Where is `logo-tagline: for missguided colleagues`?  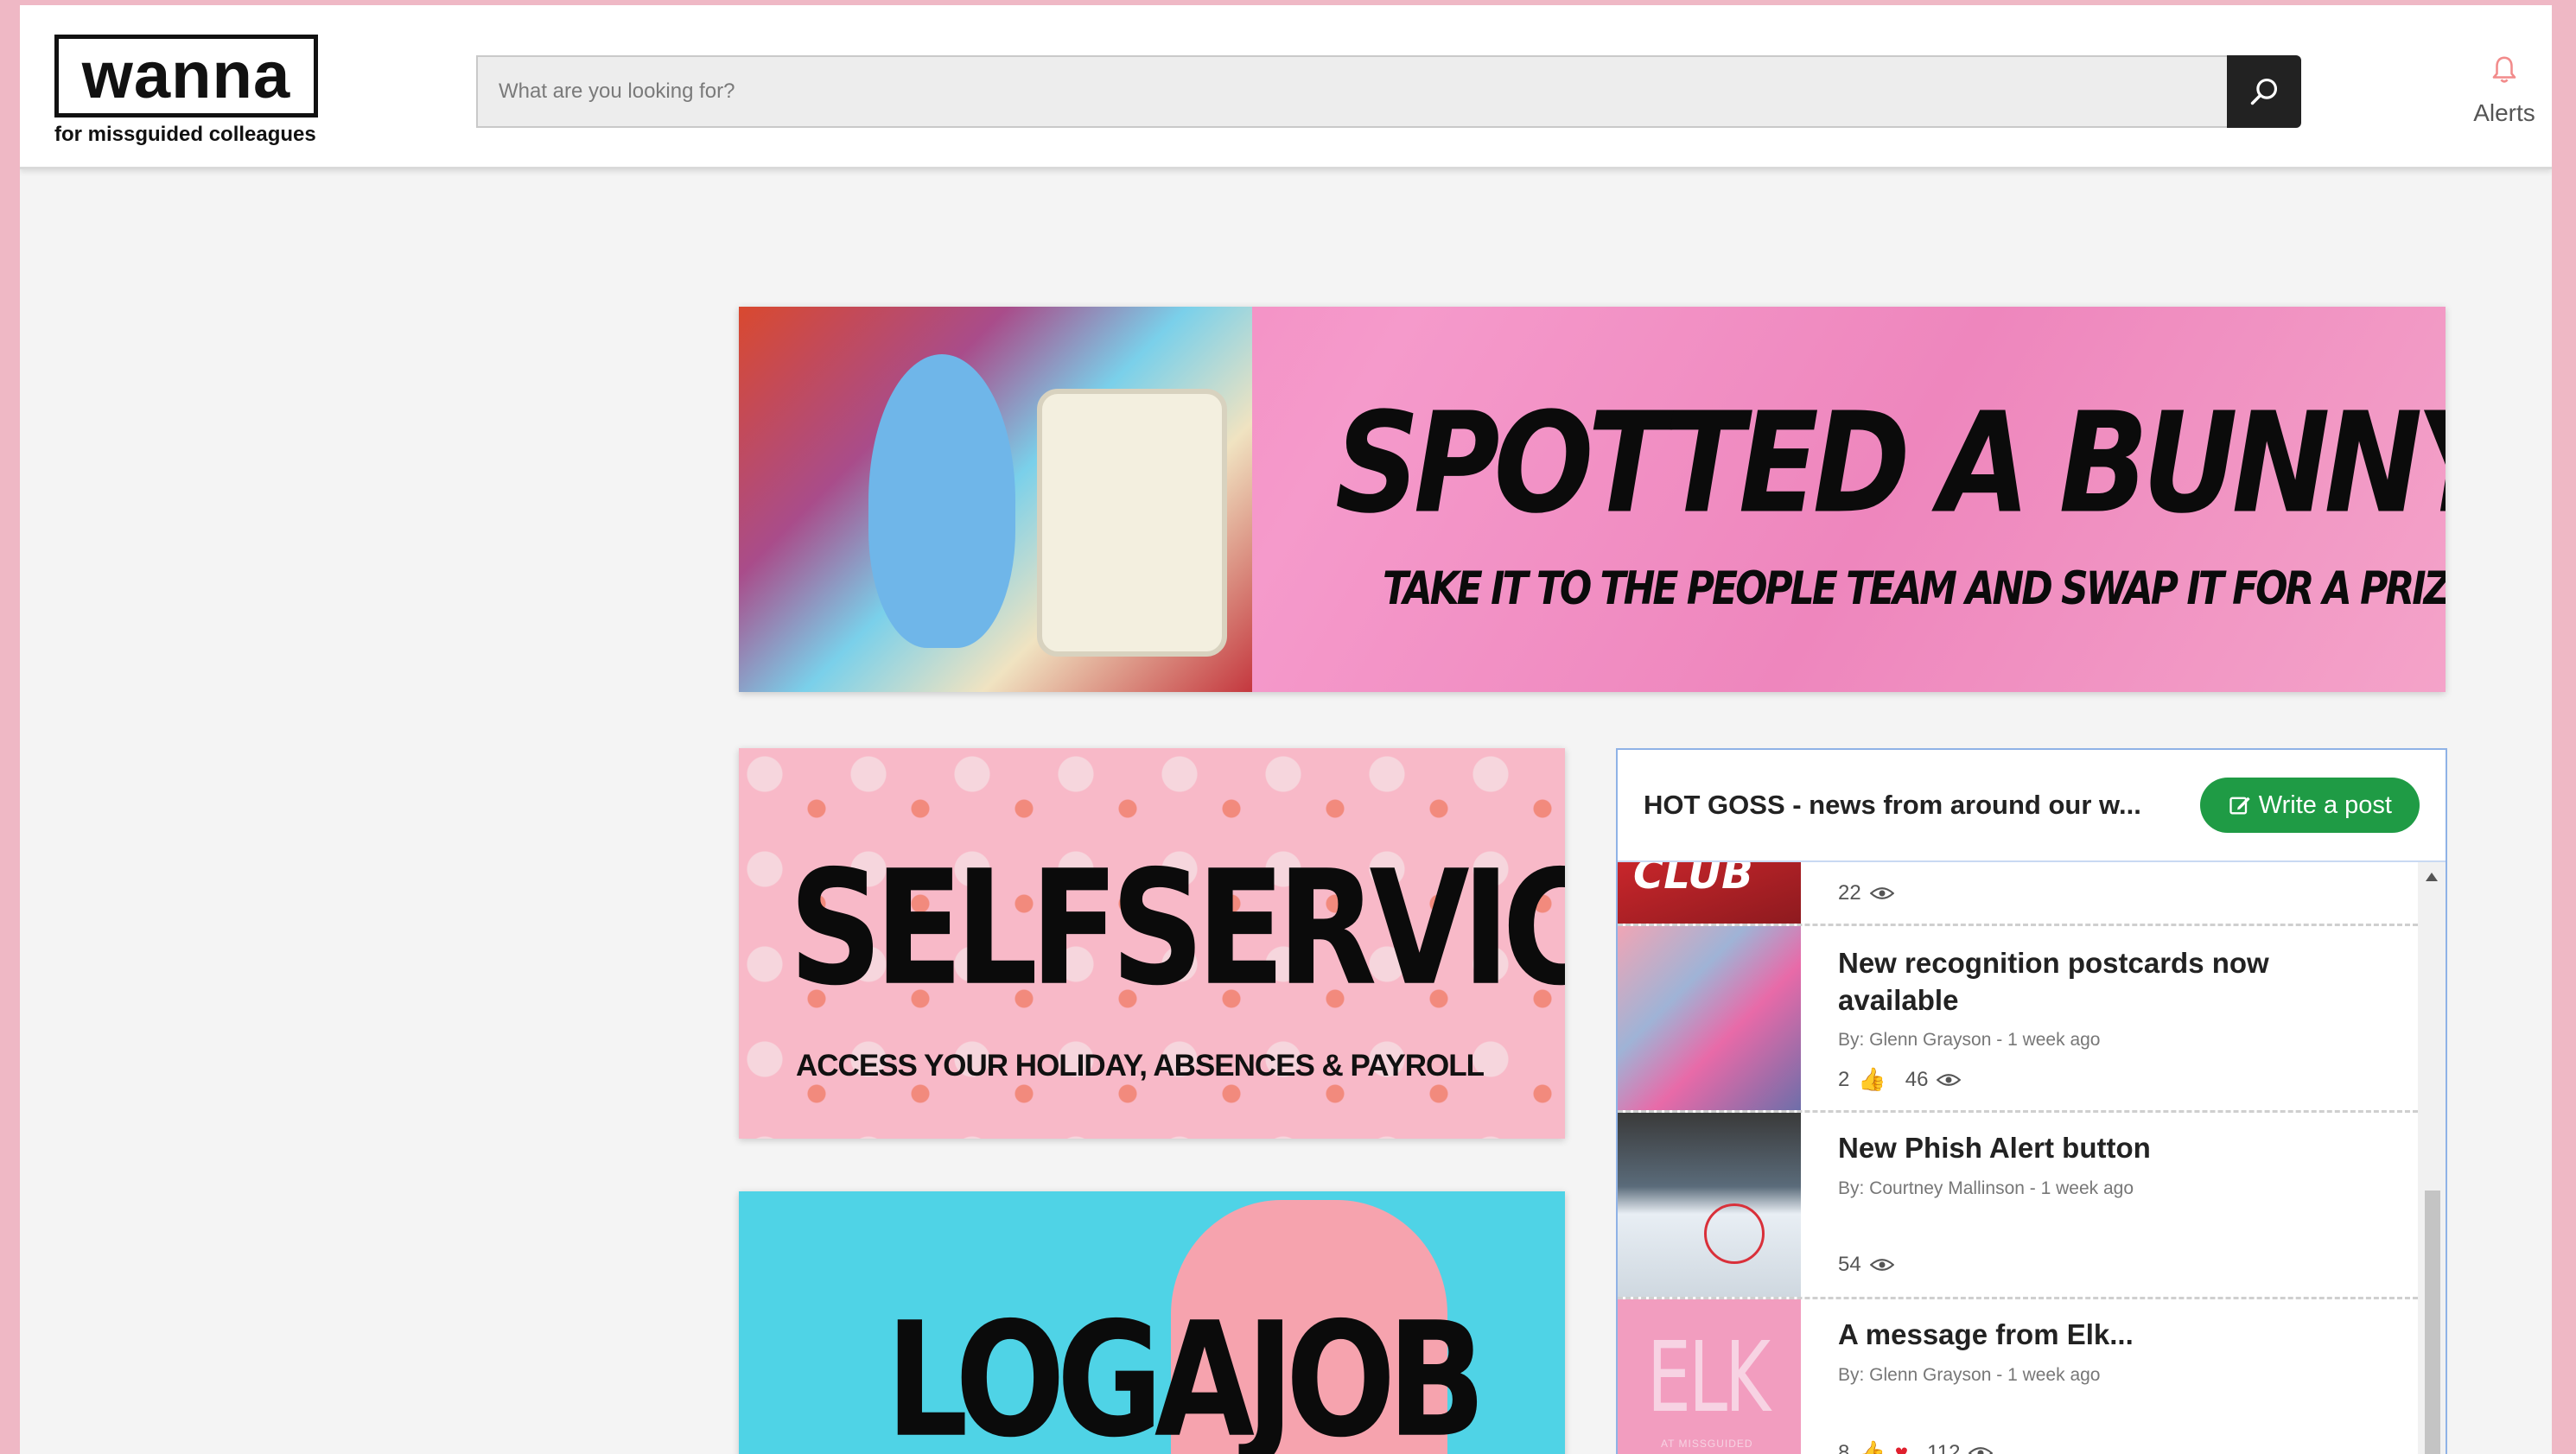 logo-tagline: for missguided colleagues is located at coordinates (185, 134).